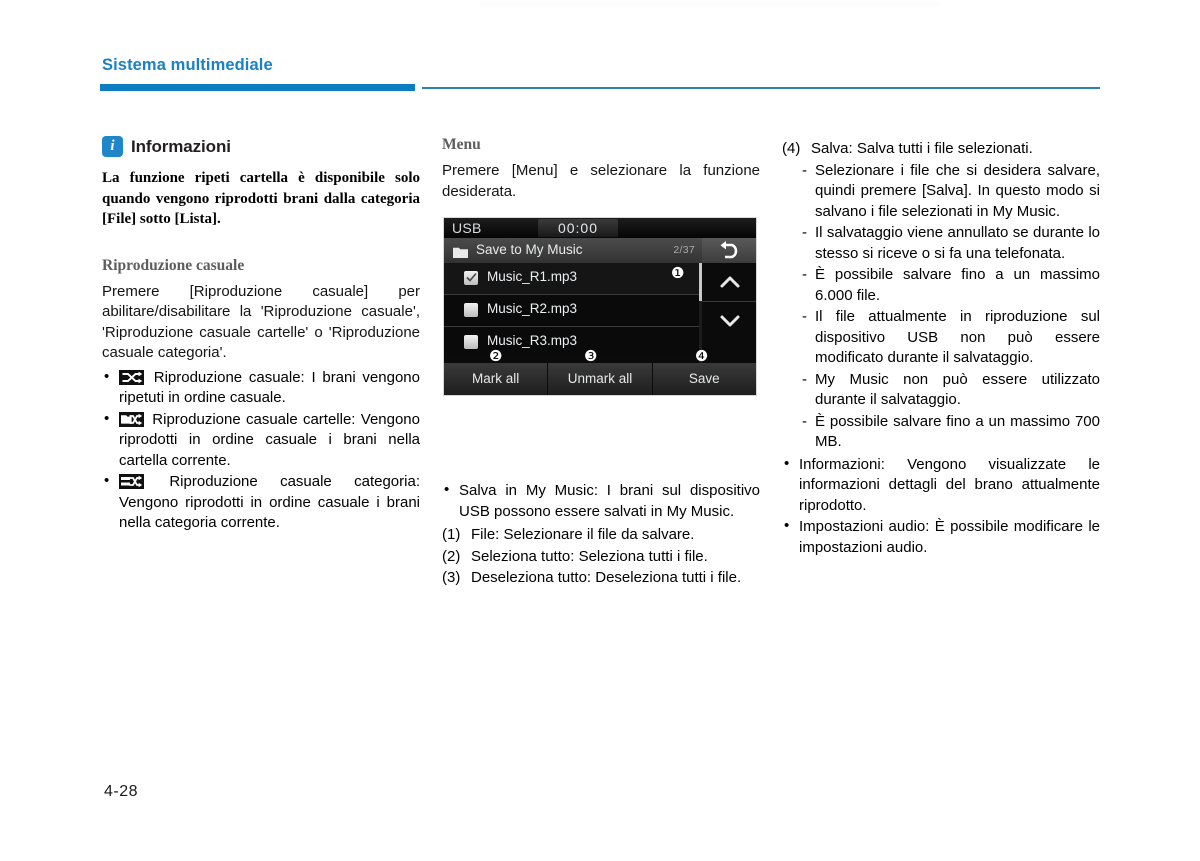 The height and width of the screenshot is (861, 1200). What do you see at coordinates (532, 340) in the screenshot?
I see `usb-row-label: Music_R3.mp3` at bounding box center [532, 340].